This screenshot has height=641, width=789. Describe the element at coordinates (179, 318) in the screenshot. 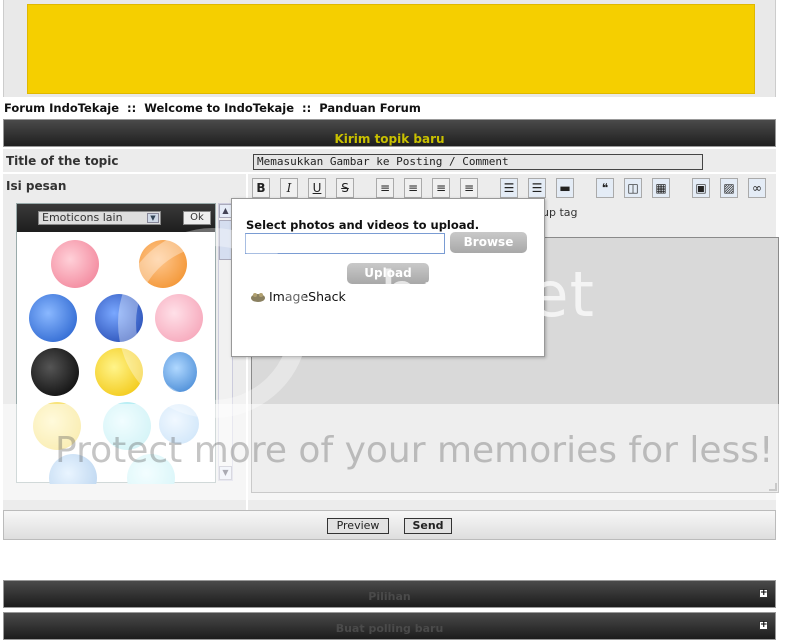

I see `emoticon-pink-icon` at that location.